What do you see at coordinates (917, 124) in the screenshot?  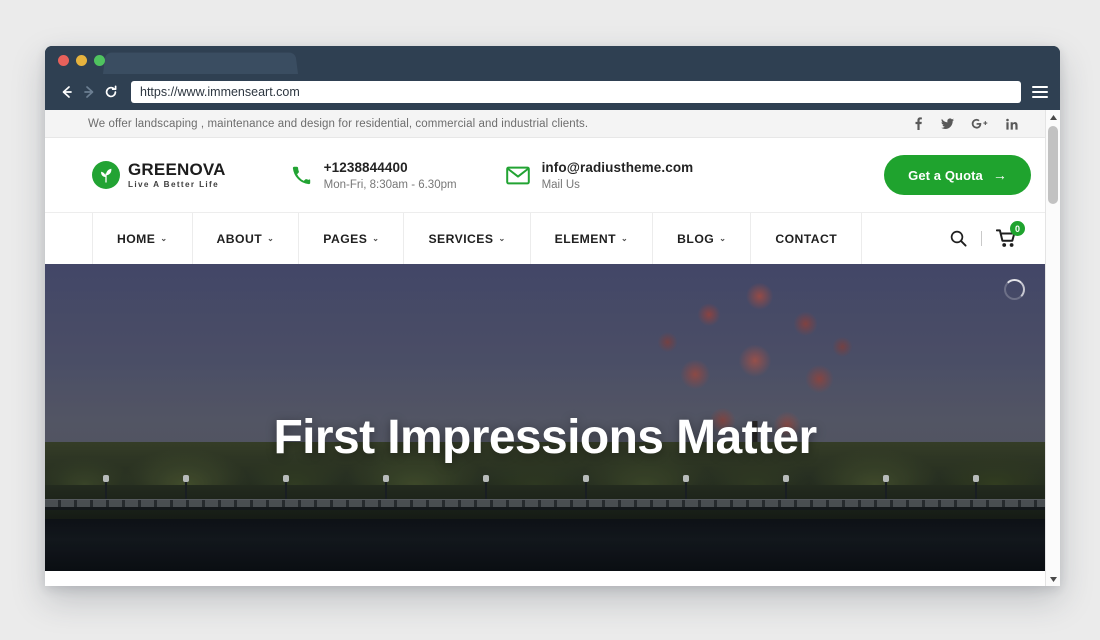 I see `facebook-icon` at bounding box center [917, 124].